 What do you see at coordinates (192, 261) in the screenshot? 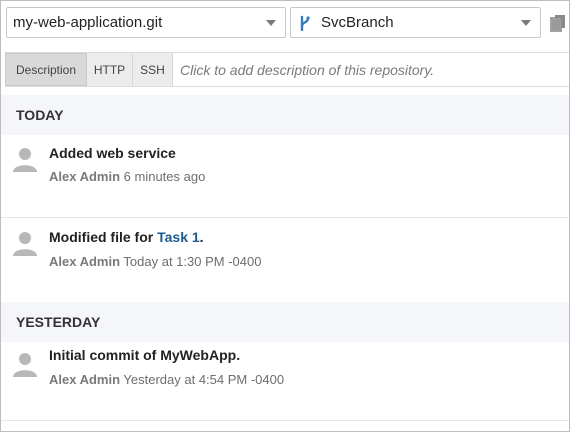
I see `entry-time: Today at 1:30 PM -0400` at bounding box center [192, 261].